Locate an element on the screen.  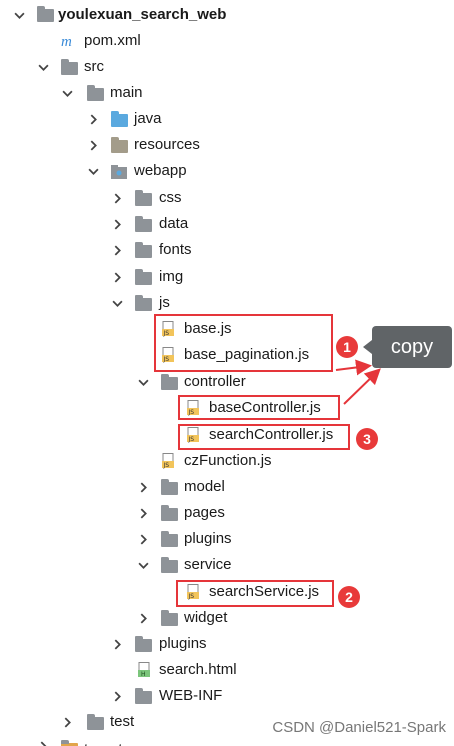
tree-label: webapp is located at coordinates (160, 170).